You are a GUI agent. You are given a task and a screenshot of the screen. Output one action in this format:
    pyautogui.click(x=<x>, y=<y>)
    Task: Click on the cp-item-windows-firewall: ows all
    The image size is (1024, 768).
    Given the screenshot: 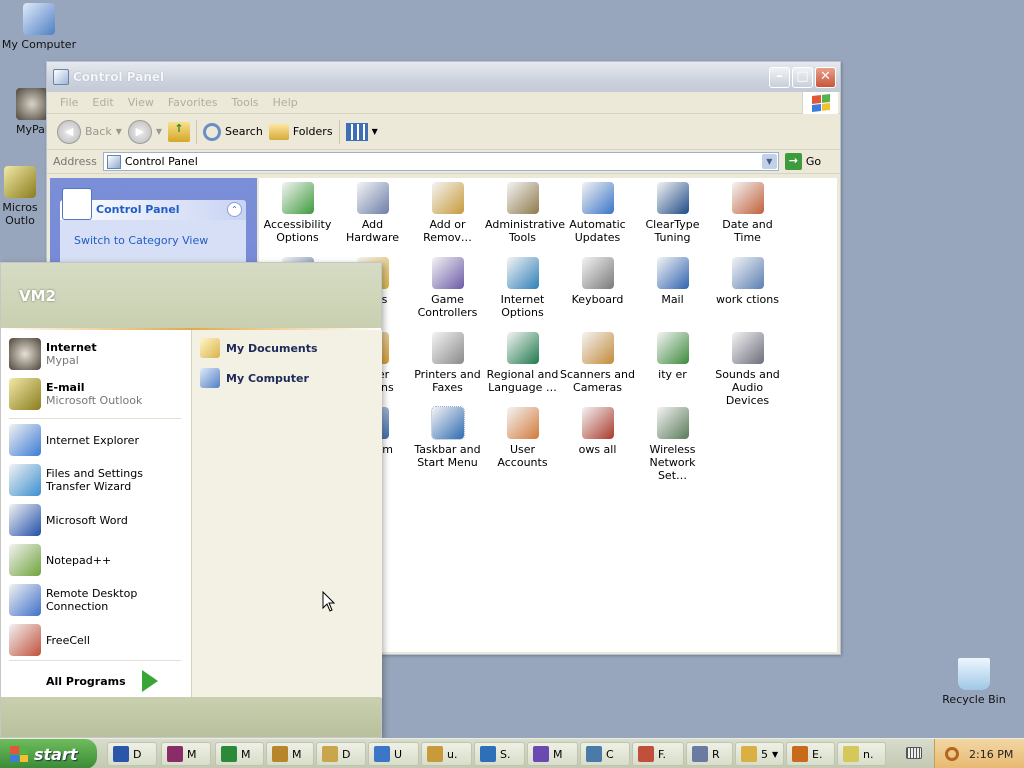 What is the action you would take?
    pyautogui.click(x=597, y=431)
    